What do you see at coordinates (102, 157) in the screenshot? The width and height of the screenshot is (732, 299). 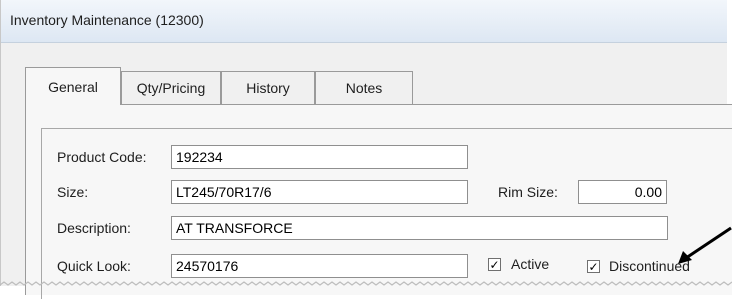 I see `product-code-label: Product Code:` at bounding box center [102, 157].